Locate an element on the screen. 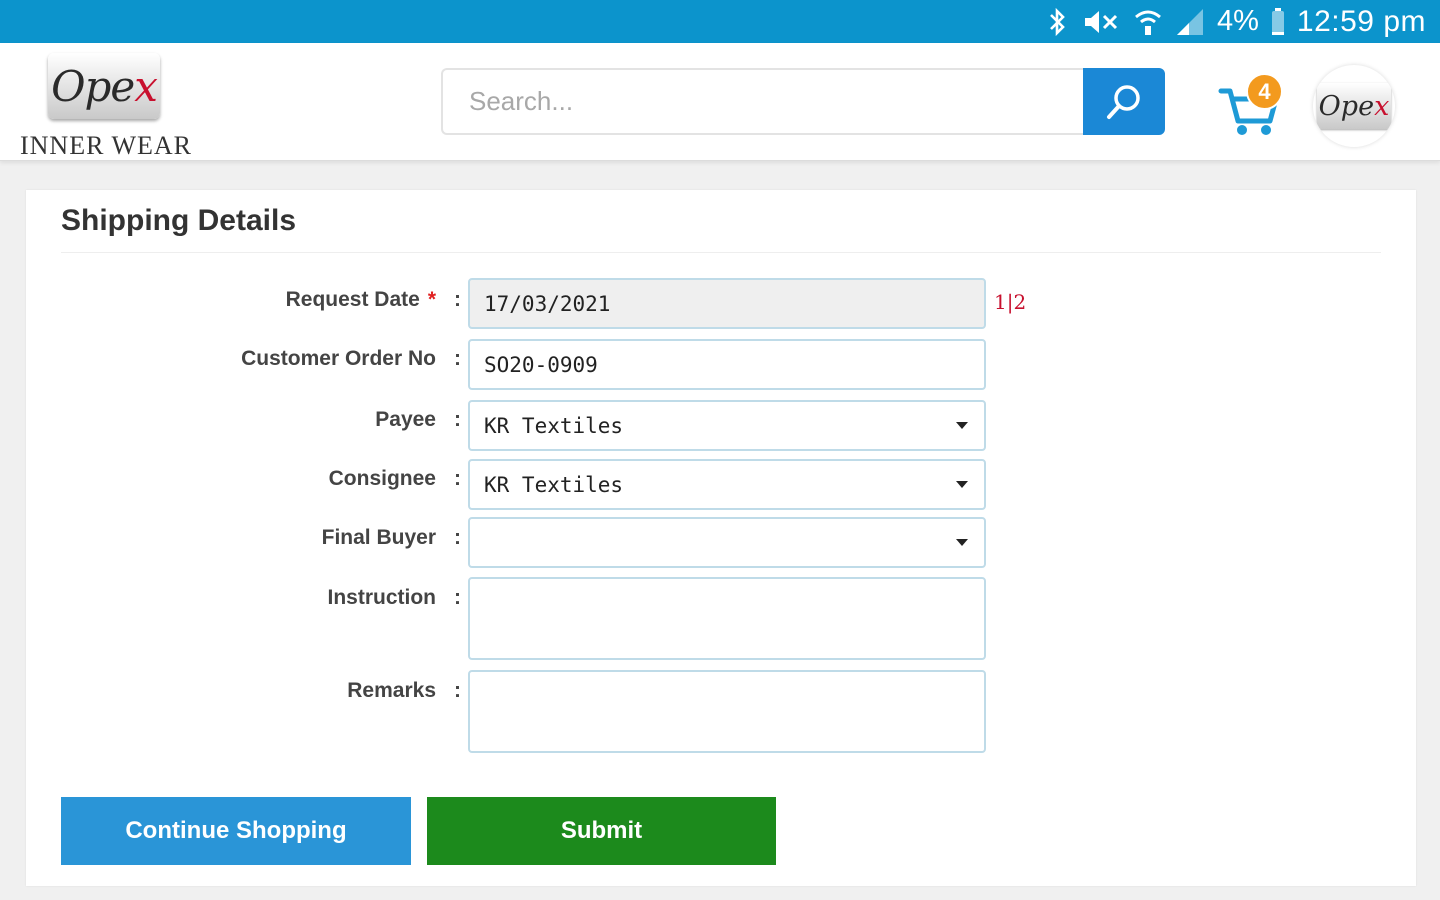 This screenshot has height=900, width=1440. cart-count-badge: 4 is located at coordinates (1264, 91).